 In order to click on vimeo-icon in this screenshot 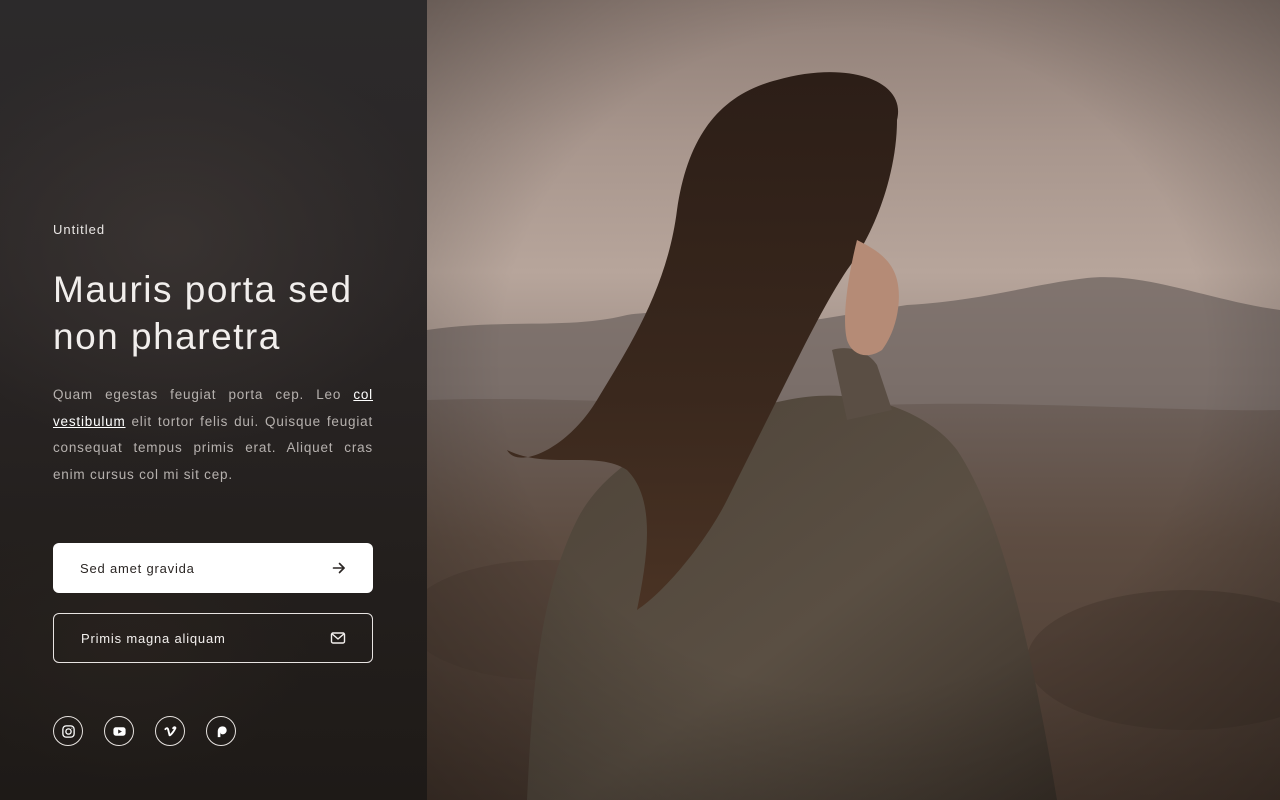, I will do `click(169, 730)`.